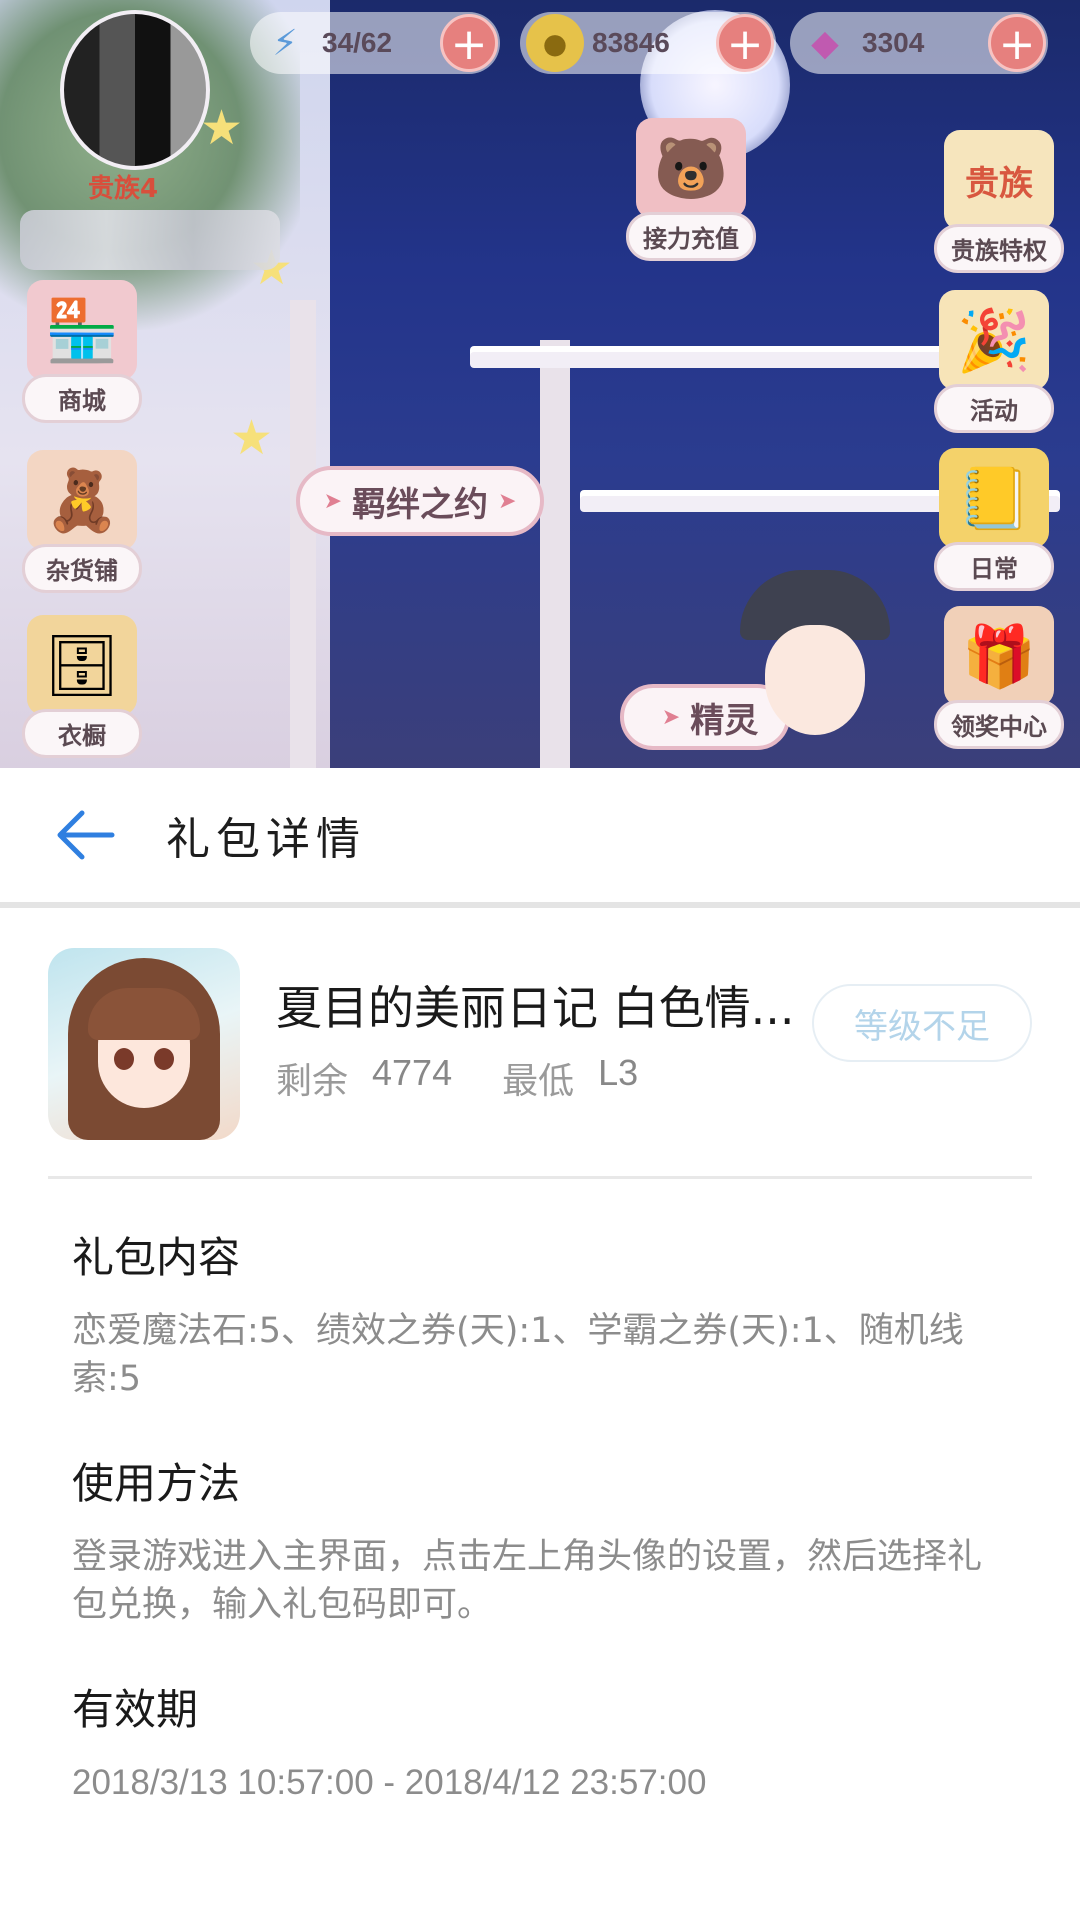  Describe the element at coordinates (994, 408) in the screenshot. I see `activity-label: 活动` at that location.